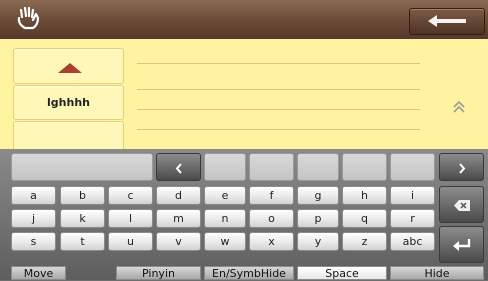  Describe the element at coordinates (225, 218) in the screenshot. I see `key-n: n` at that location.